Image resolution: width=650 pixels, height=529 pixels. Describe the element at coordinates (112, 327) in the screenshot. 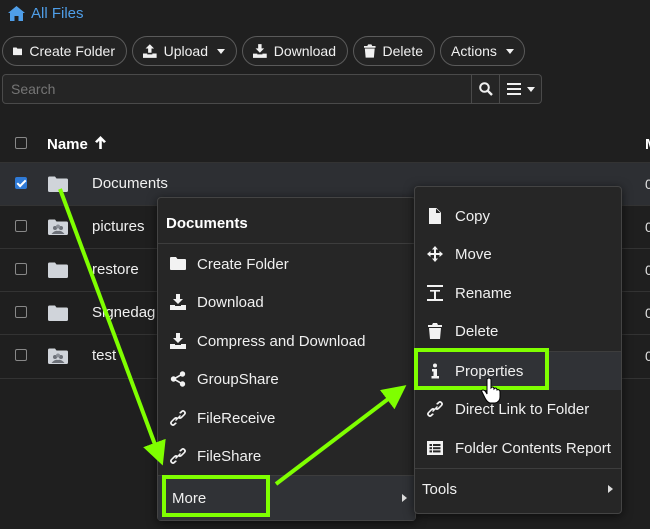

I see `arrow-to-more` at that location.